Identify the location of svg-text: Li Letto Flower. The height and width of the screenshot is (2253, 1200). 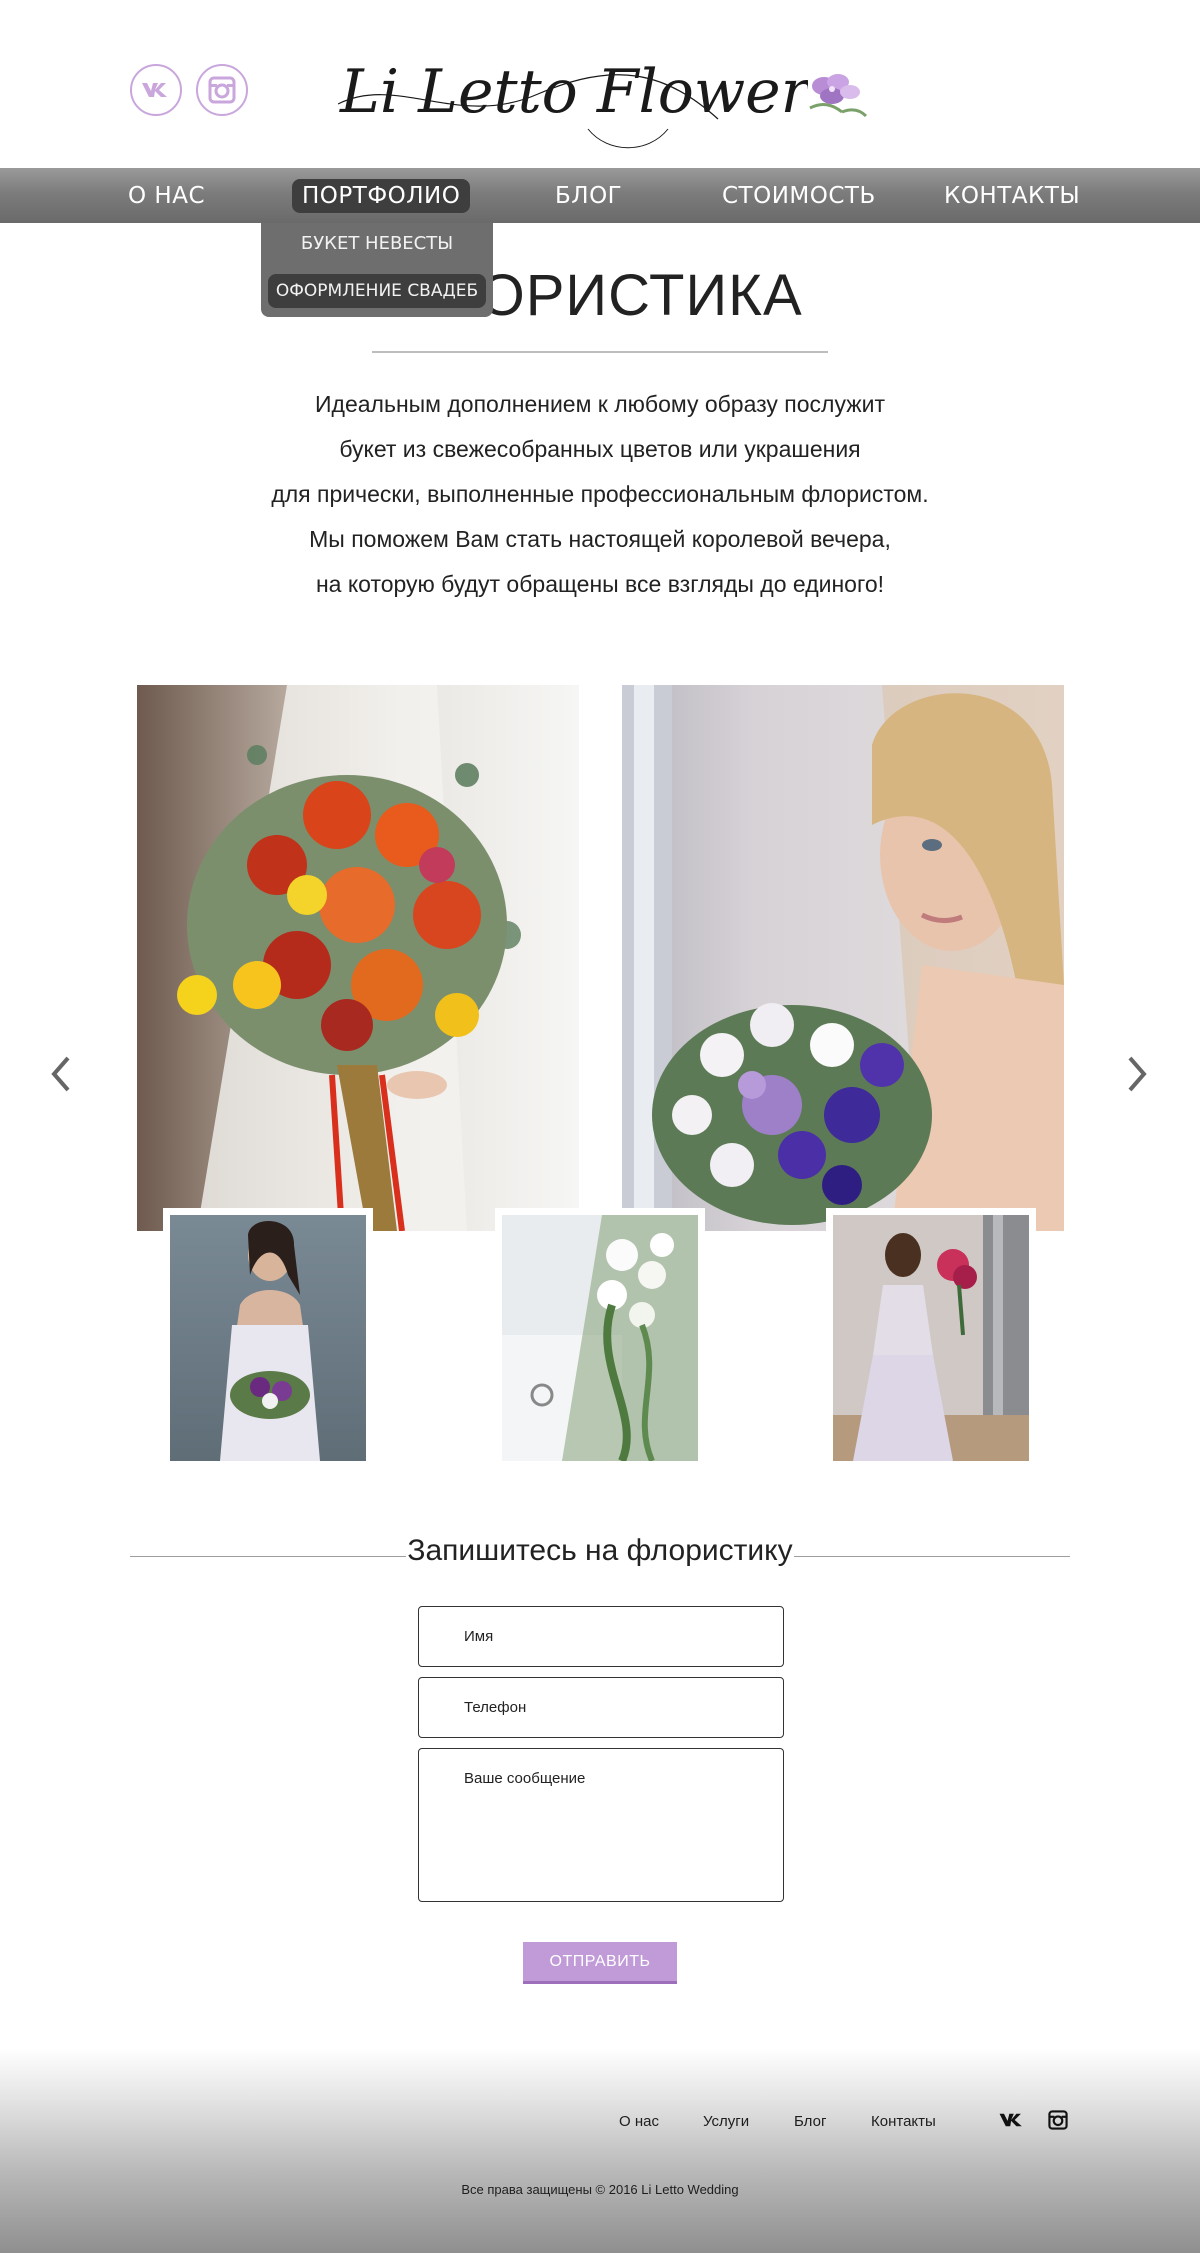
(573, 92).